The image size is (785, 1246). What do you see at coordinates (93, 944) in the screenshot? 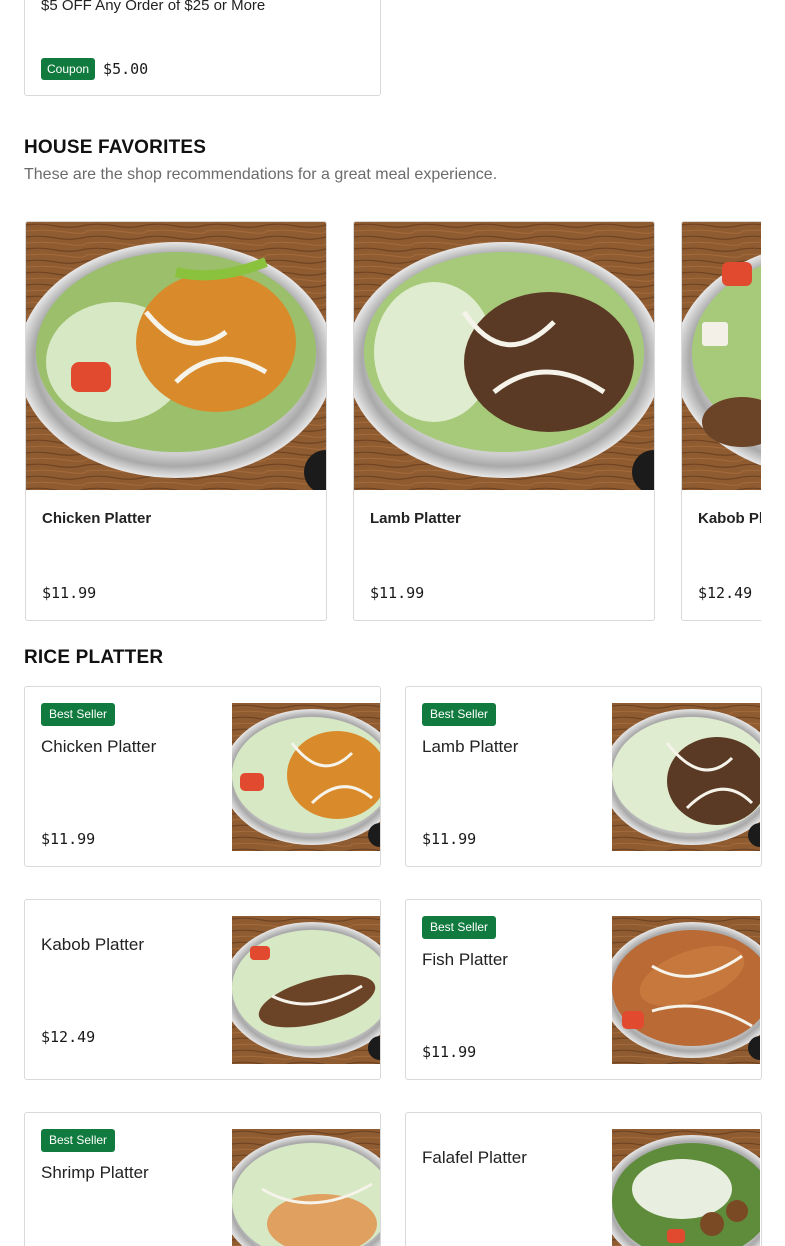
I see `rice-item-name: Kabob Platter` at bounding box center [93, 944].